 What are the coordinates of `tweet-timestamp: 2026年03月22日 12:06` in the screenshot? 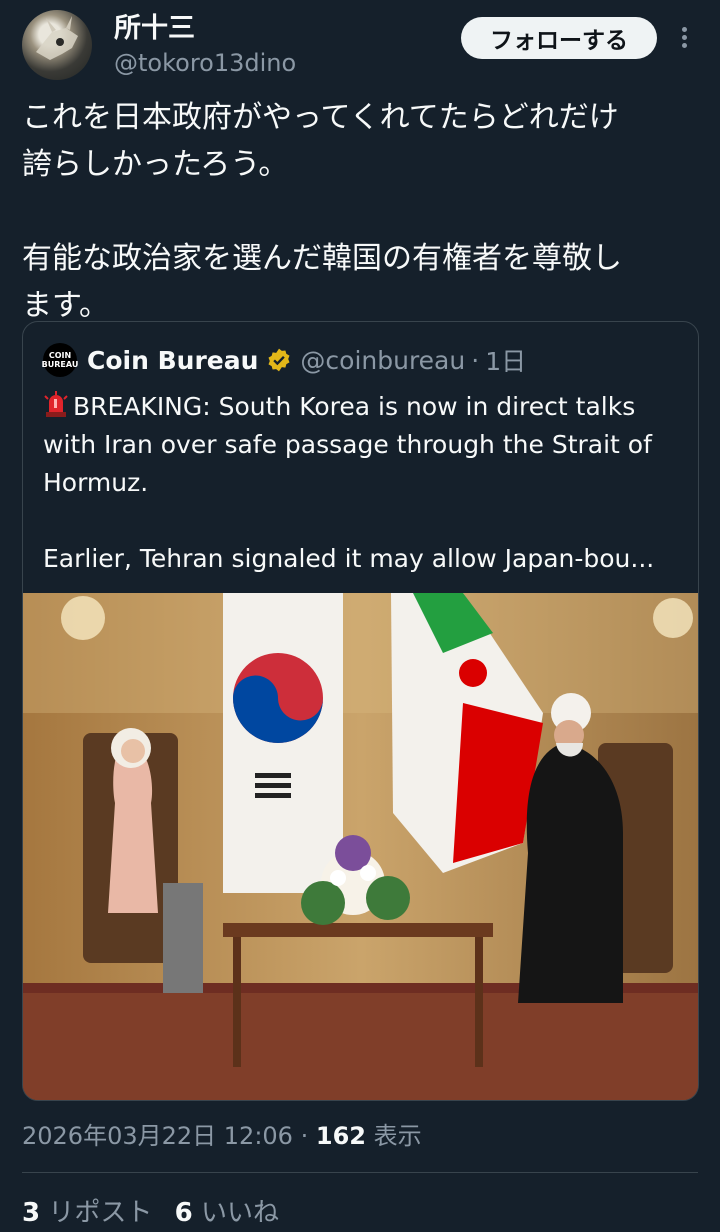 It's located at (157, 1136).